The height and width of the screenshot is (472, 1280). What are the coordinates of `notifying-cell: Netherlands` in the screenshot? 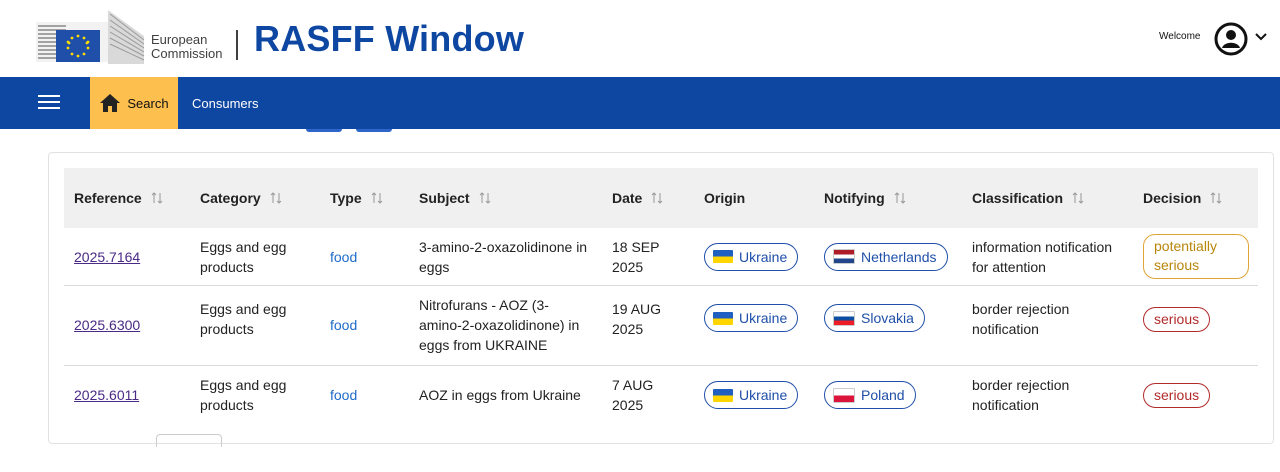 It's located at (886, 256).